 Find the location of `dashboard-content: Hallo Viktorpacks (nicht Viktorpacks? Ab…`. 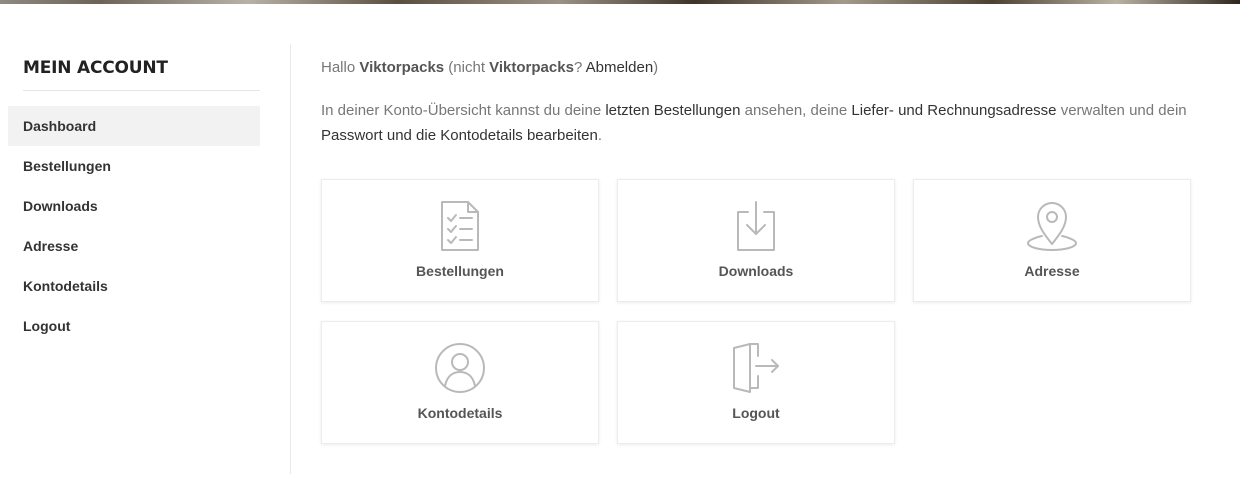

dashboard-content: Hallo Viktorpacks (nicht Viktorpacks? Ab… is located at coordinates (761, 103).